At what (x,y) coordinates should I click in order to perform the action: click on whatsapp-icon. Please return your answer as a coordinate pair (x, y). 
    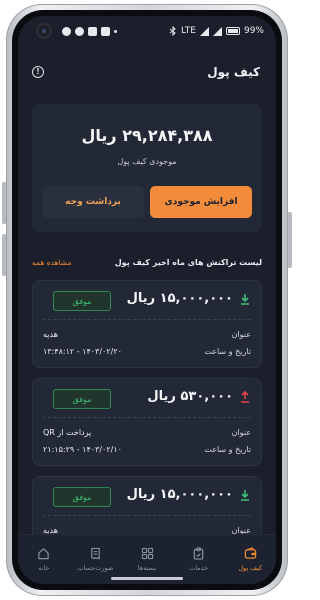
    Looking at the image, I should click on (66, 31).